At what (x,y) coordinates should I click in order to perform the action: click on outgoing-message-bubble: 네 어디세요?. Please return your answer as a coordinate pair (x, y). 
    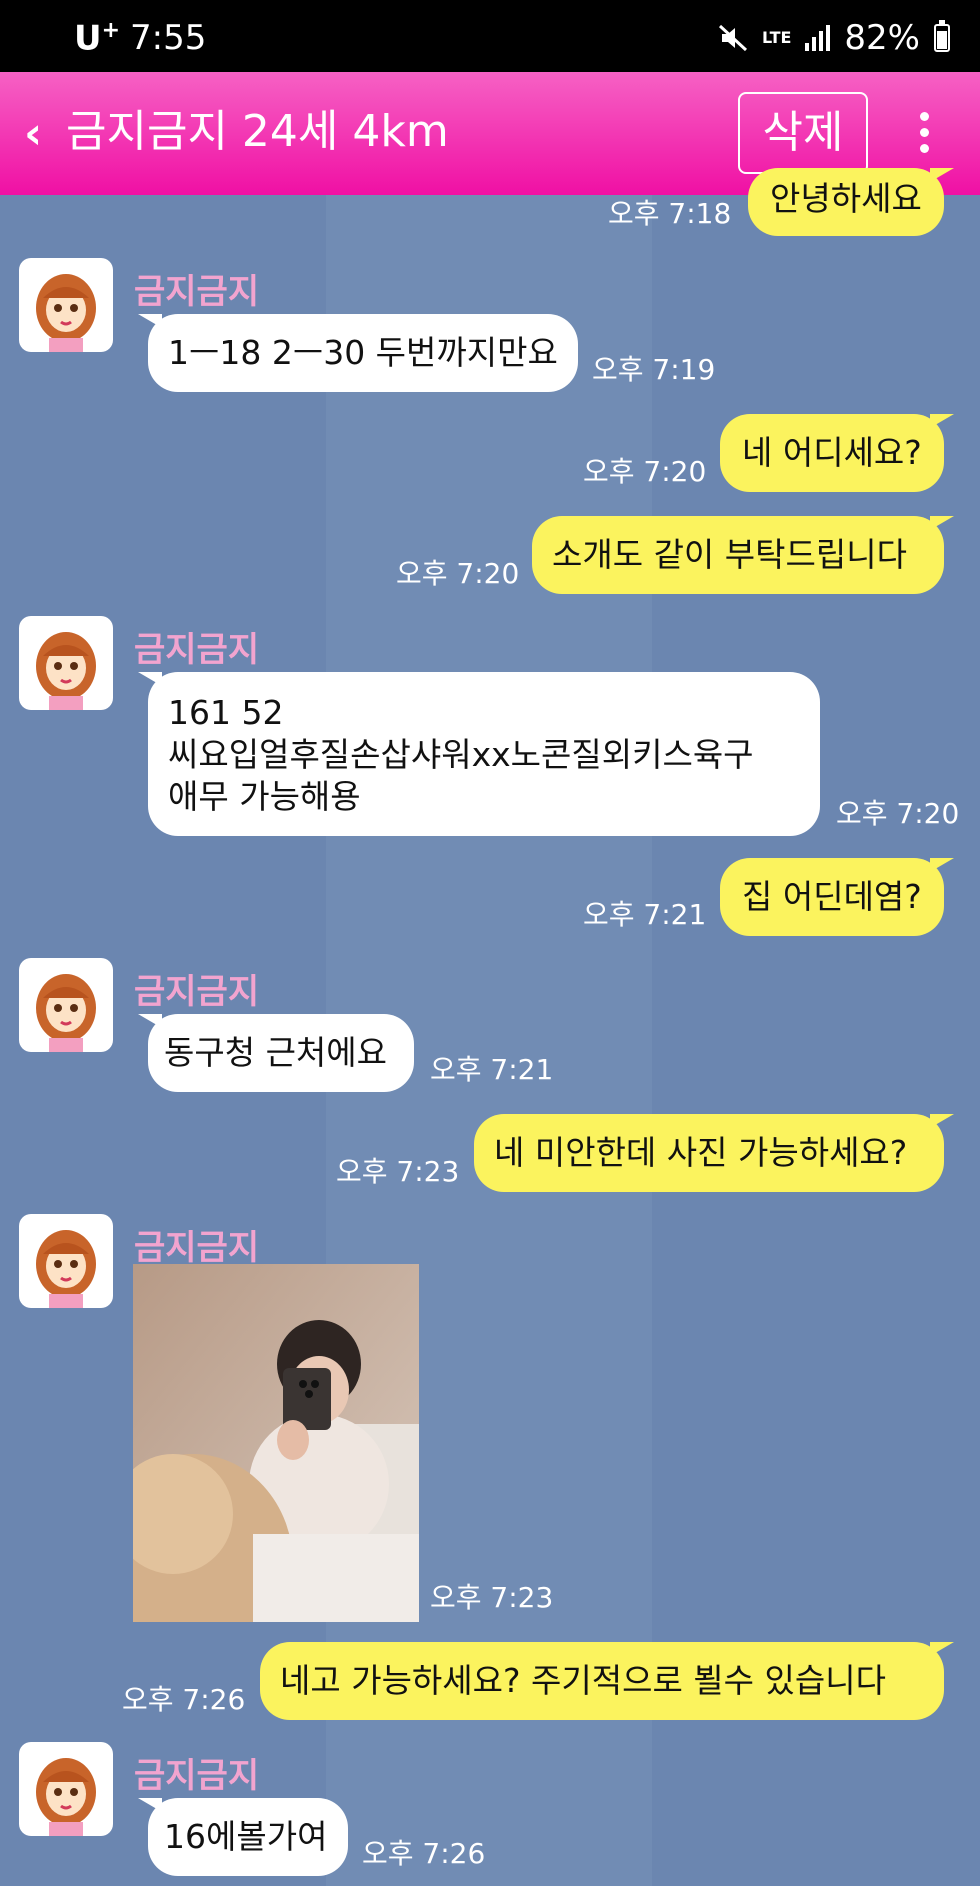
    Looking at the image, I should click on (837, 453).